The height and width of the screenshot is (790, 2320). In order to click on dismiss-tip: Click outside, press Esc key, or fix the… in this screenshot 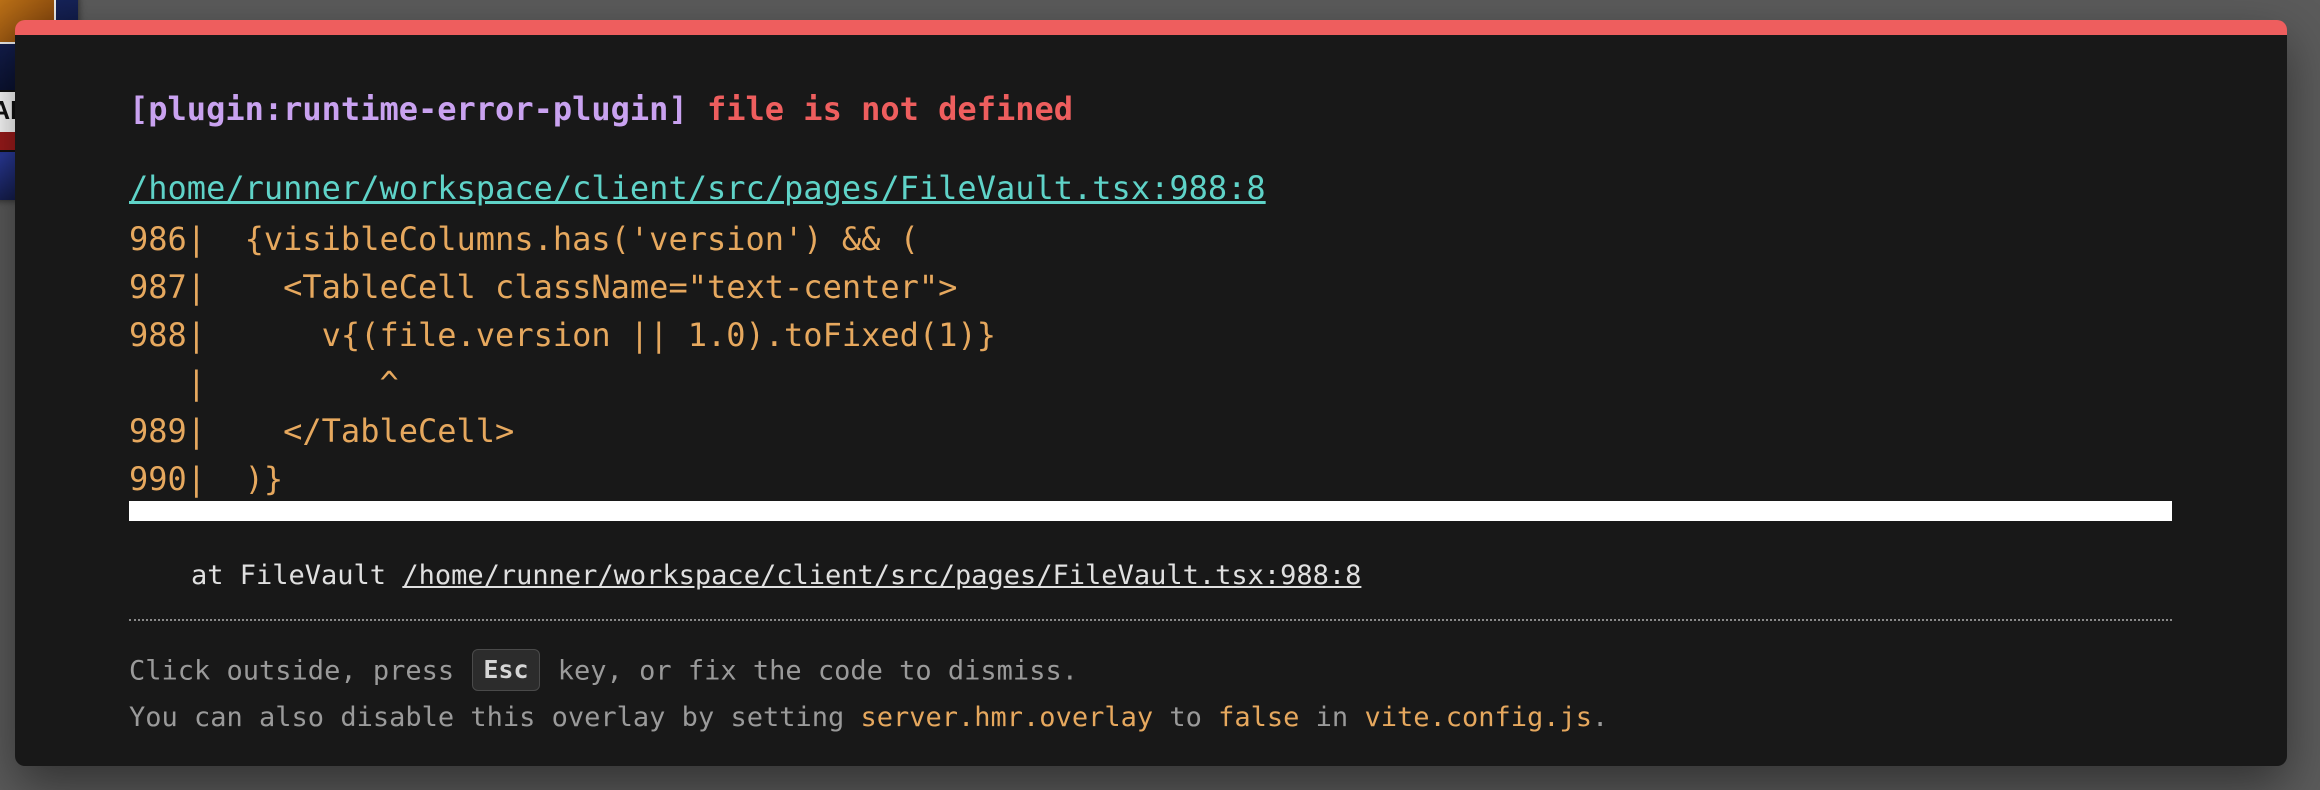, I will do `click(603, 671)`.